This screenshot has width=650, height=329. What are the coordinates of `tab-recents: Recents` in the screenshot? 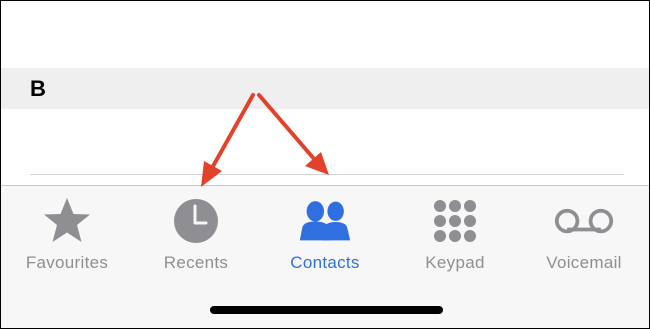 It's located at (196, 236).